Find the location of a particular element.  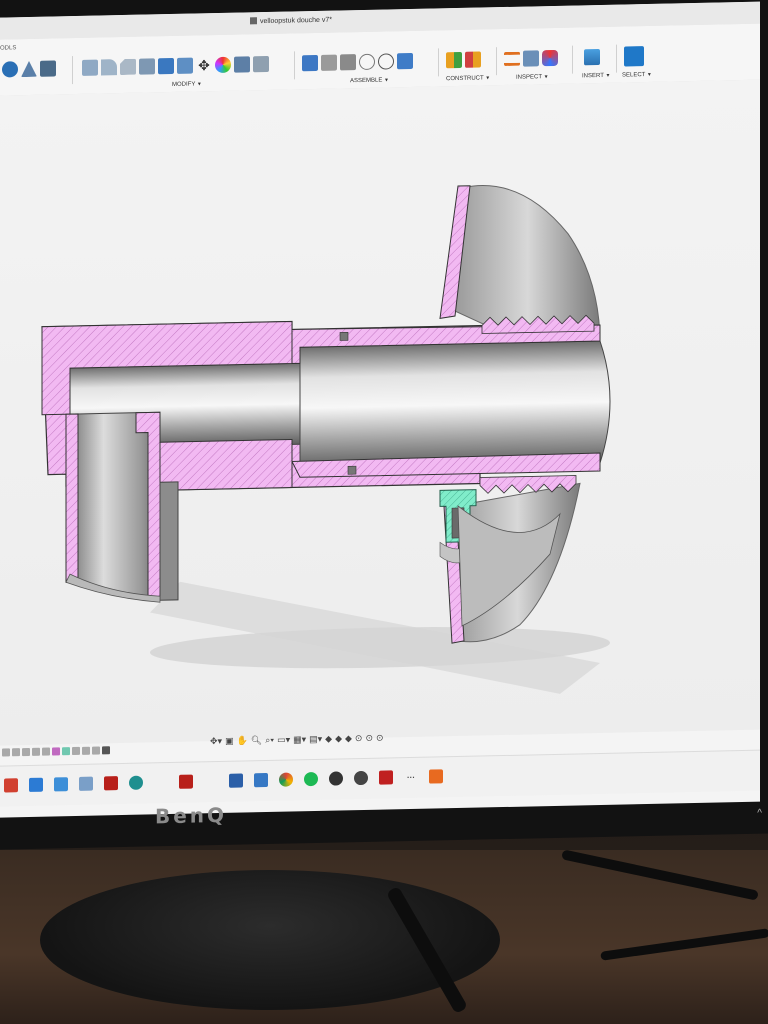

zoom-icon: 🔍︎ is located at coordinates (256, 740).